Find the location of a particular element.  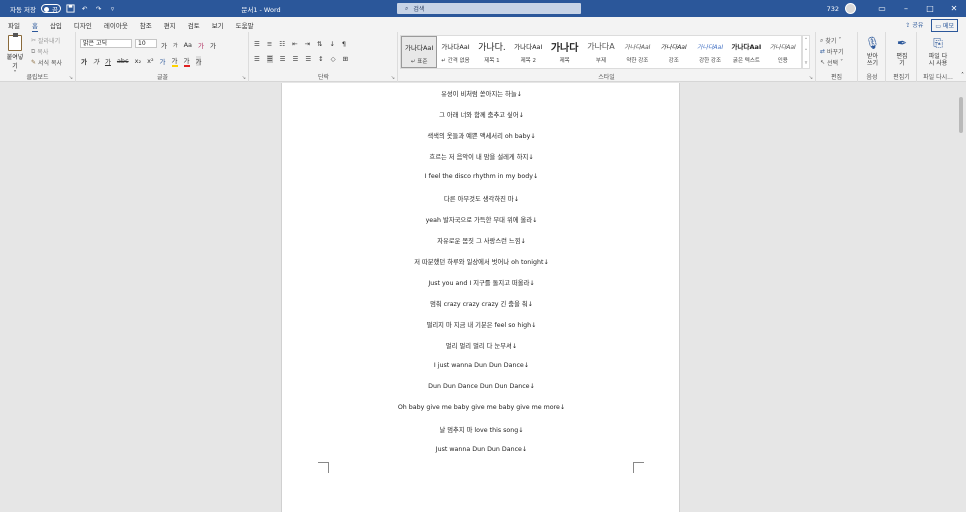

search-box: ⌕ 검색 is located at coordinates (489, 8).